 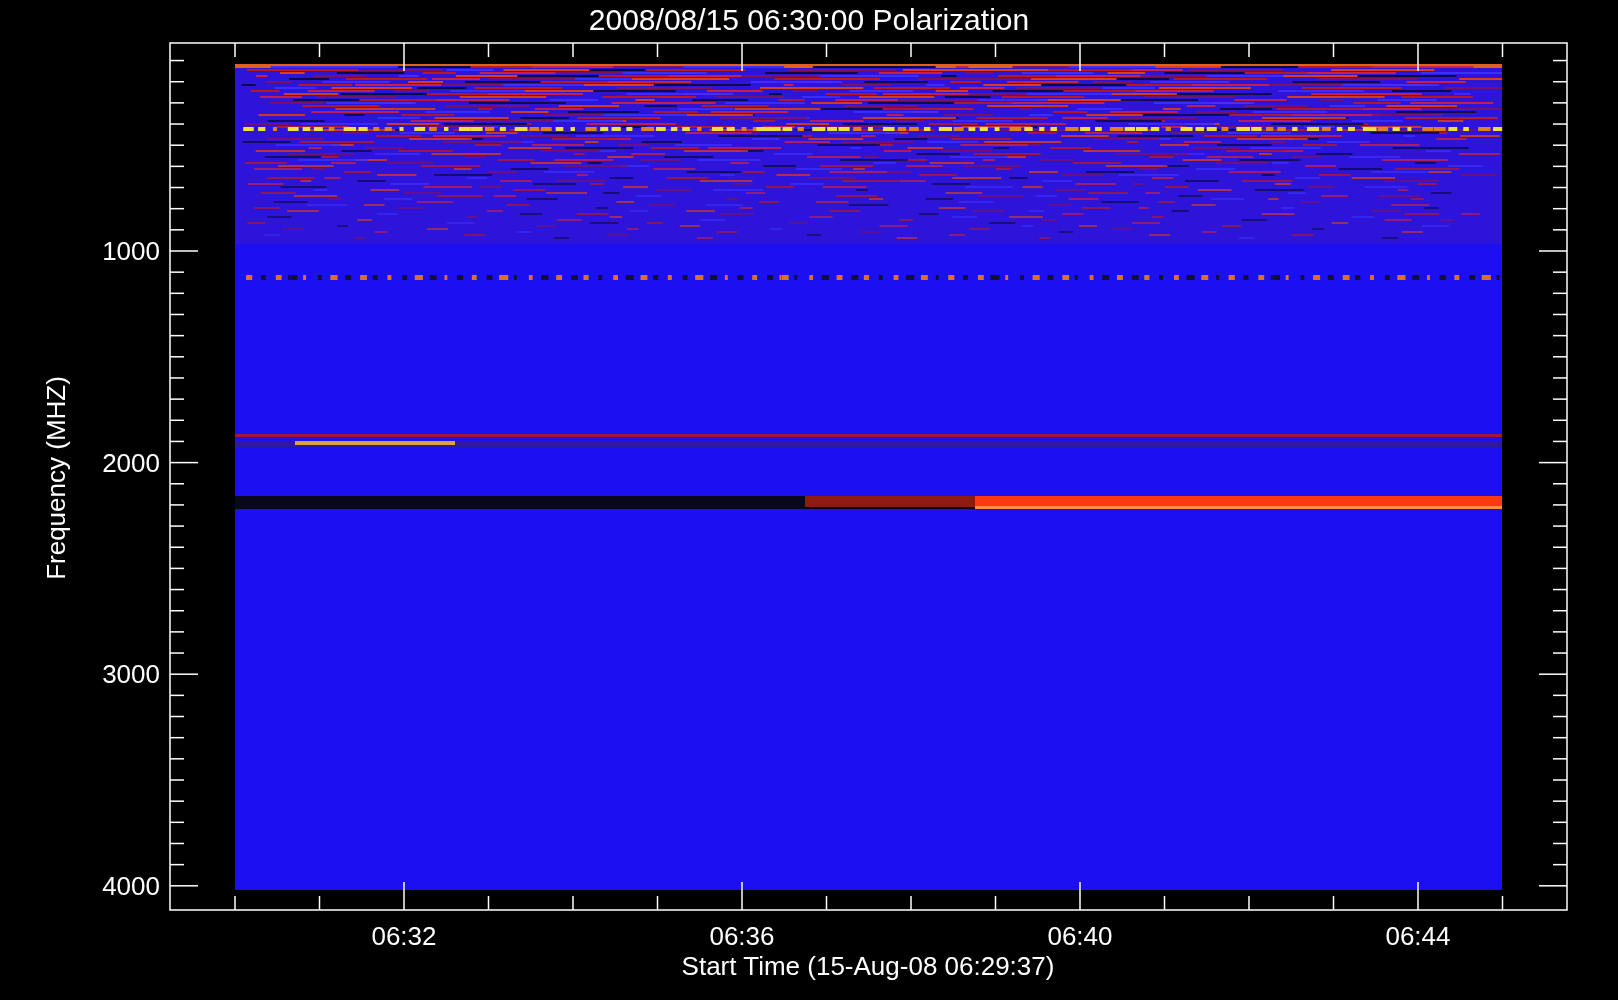 What do you see at coordinates (1080, 936) in the screenshot?
I see `tick-label: 06:40` at bounding box center [1080, 936].